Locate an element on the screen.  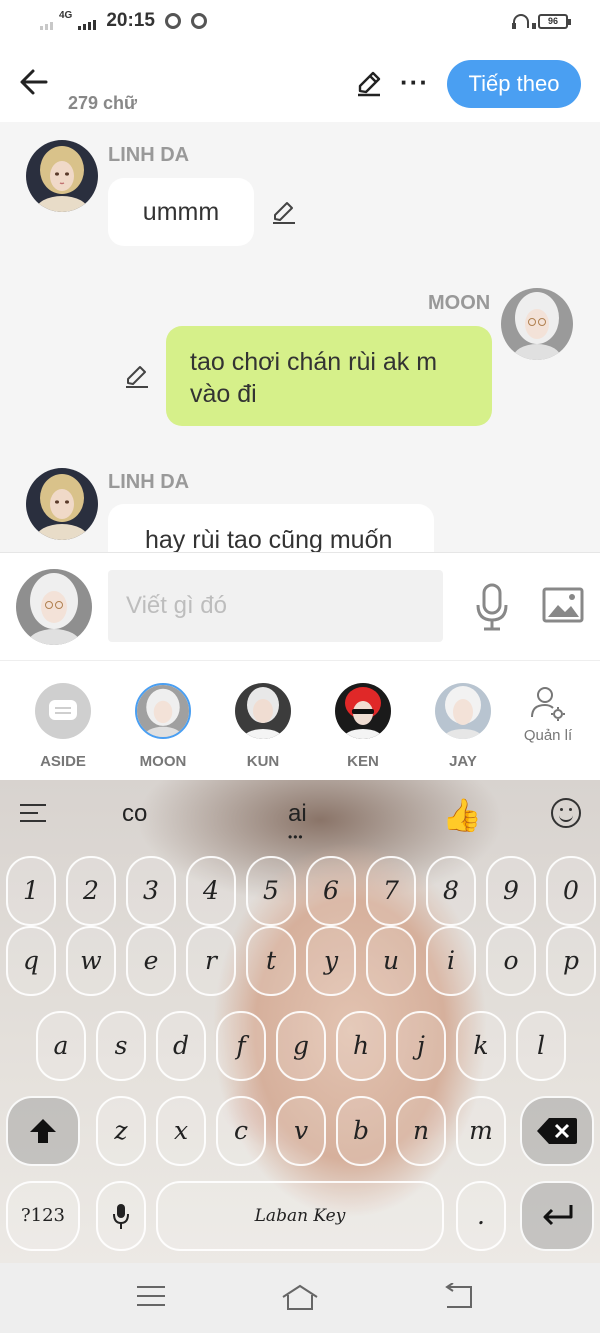
key-h: h is located at coordinates (361, 1046).